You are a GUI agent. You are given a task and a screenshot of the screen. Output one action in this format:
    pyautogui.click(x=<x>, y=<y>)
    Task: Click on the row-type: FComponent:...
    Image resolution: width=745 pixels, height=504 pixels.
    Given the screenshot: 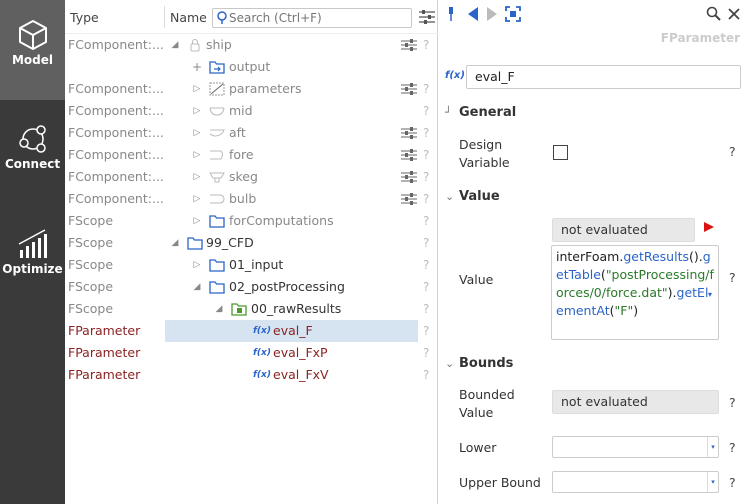 What is the action you would take?
    pyautogui.click(x=115, y=198)
    